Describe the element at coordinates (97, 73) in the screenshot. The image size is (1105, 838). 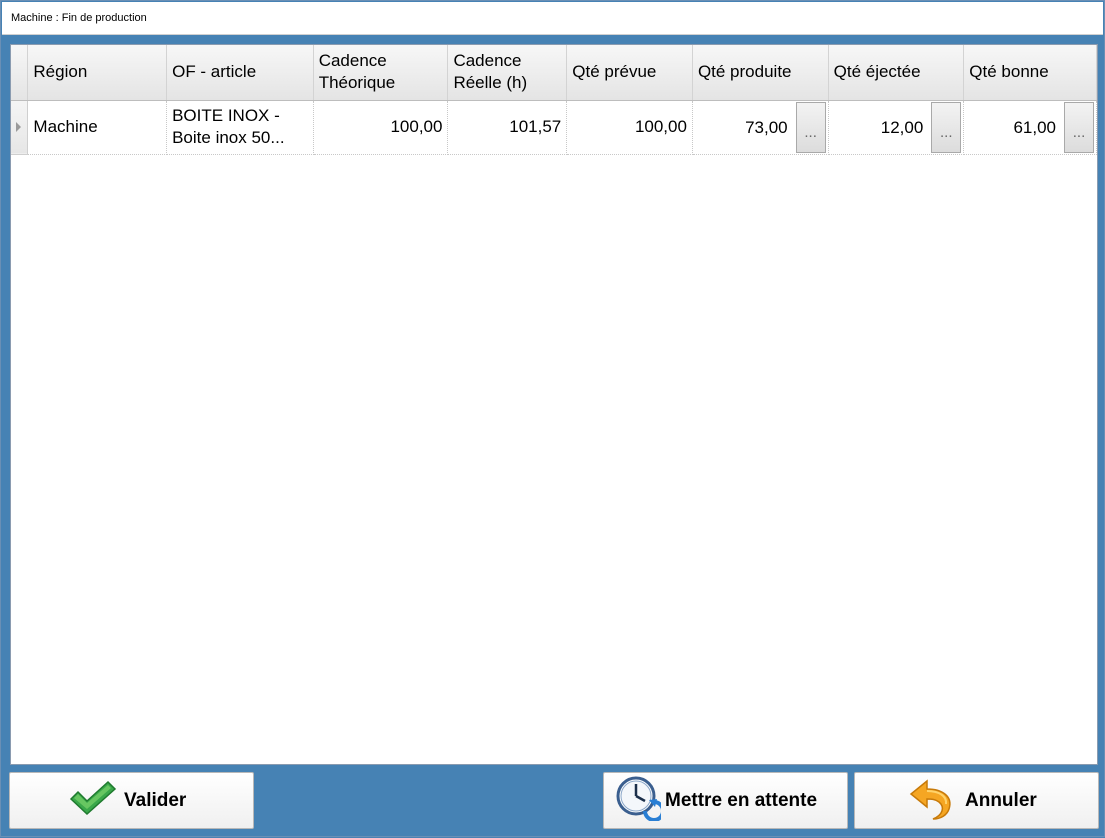
I see `column-header-region: Région` at that location.